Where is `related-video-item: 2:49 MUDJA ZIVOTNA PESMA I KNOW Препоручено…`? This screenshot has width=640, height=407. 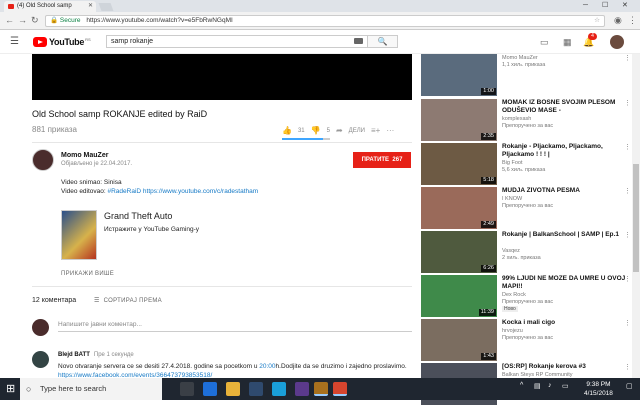 related-video-item: 2:49 MUDJA ZIVOTNA PESMA I KNOW Препоручено… is located at coordinates (526, 209).